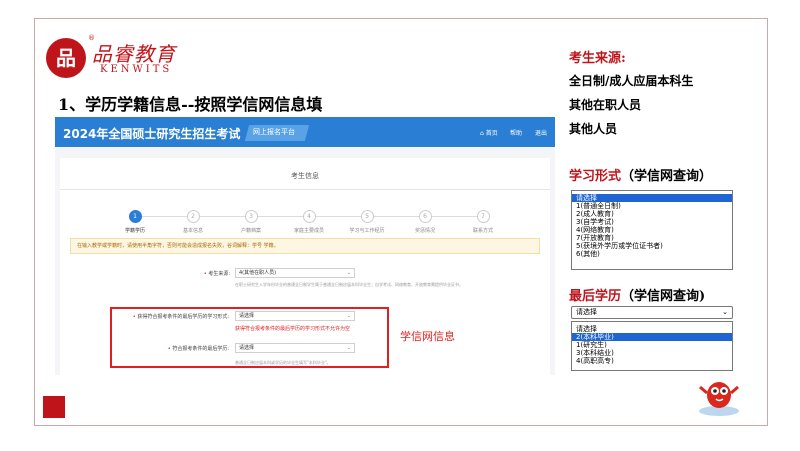 The width and height of the screenshot is (800, 451). I want to click on card-title: 考生信息, so click(305, 176).